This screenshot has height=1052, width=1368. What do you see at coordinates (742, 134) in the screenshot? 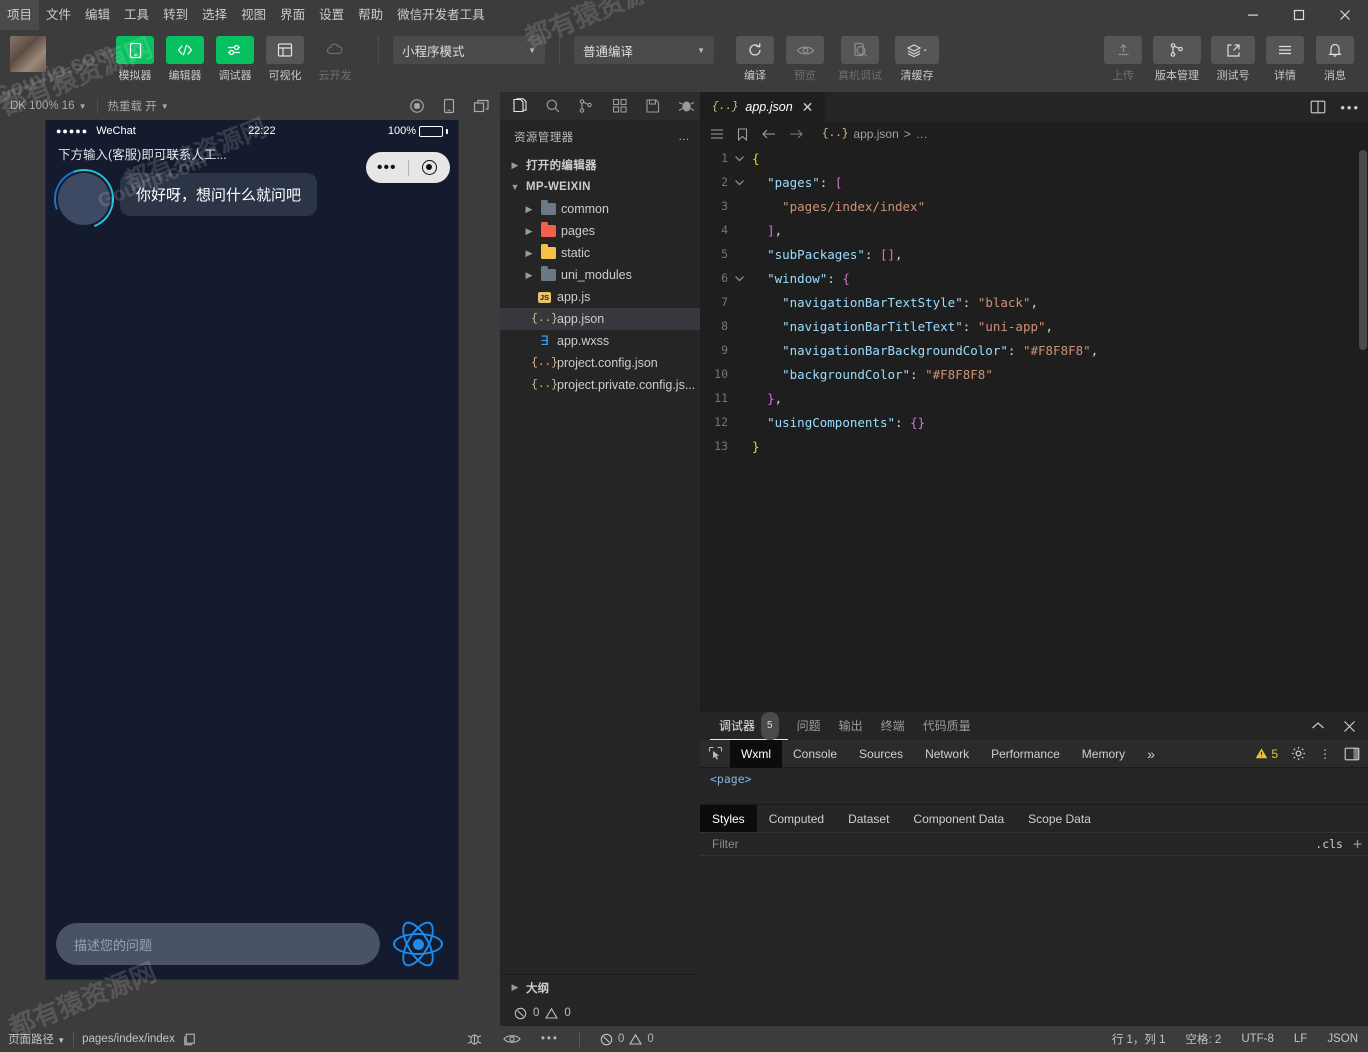
I see `bookmark-icon` at bounding box center [742, 134].